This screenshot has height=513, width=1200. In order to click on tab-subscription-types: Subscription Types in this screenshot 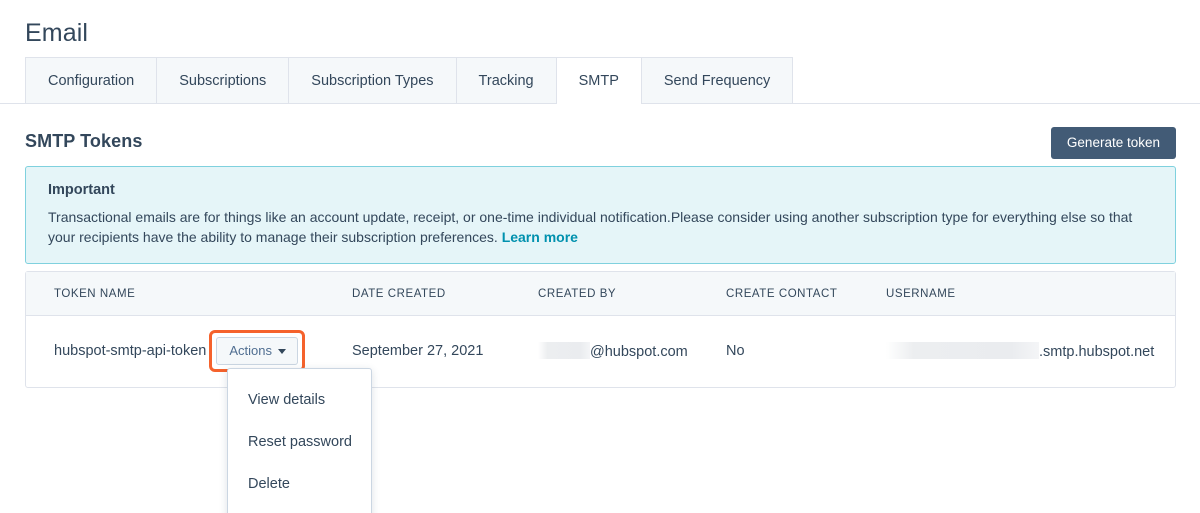, I will do `click(372, 80)`.